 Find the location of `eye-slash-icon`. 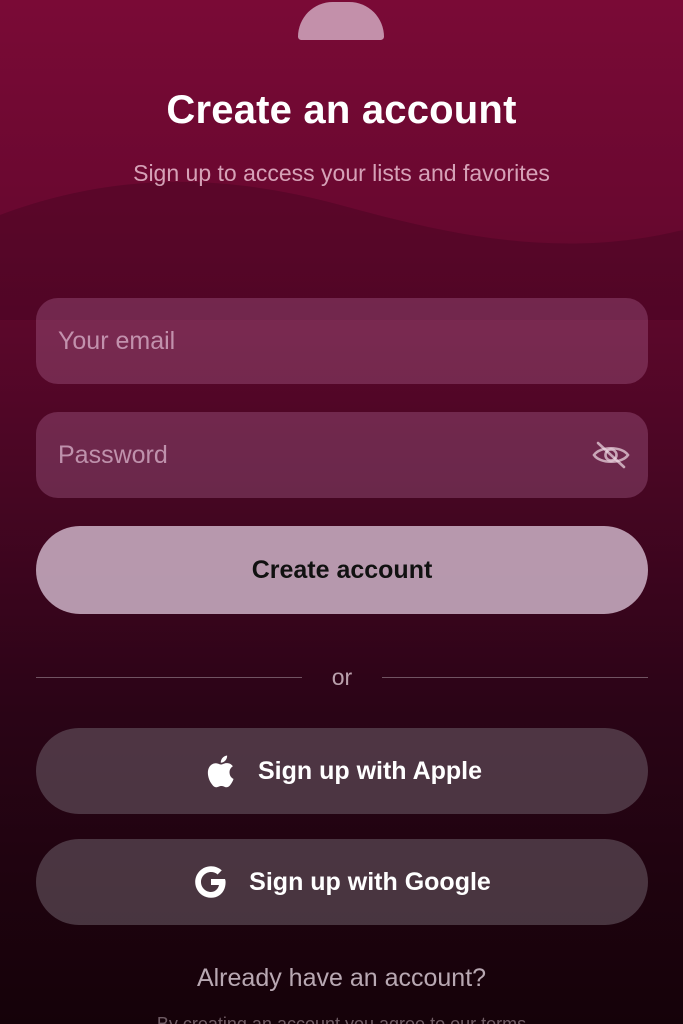

eye-slash-icon is located at coordinates (611, 455).